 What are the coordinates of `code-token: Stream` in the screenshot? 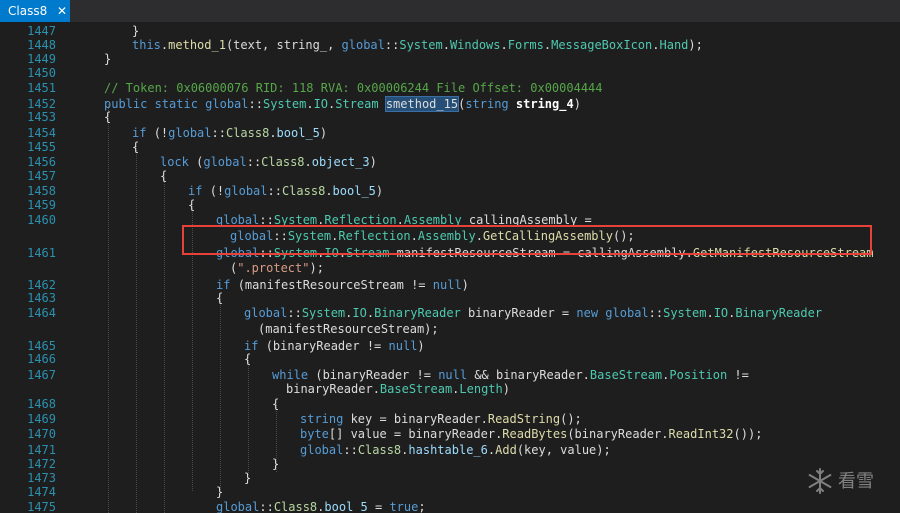 It's located at (360, 104).